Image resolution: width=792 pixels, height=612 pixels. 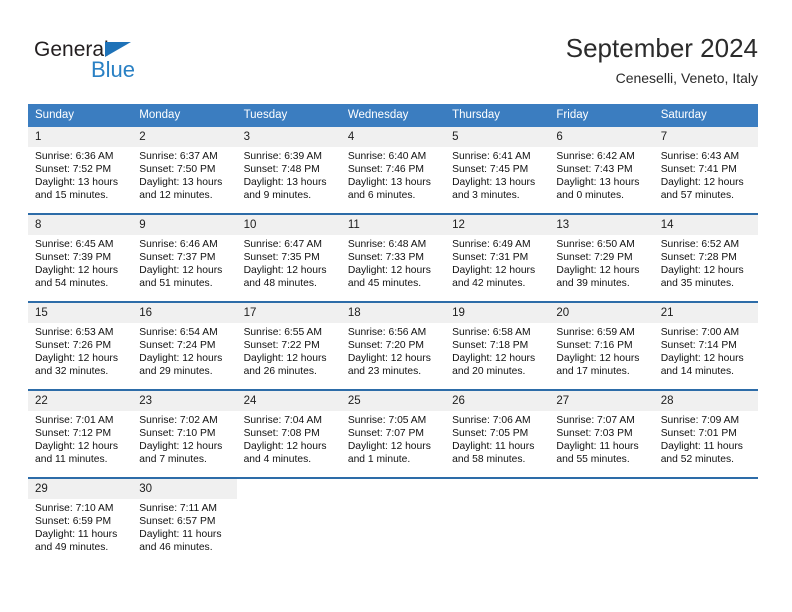 What do you see at coordinates (490, 258) in the screenshot?
I see `sunset-text: Sunset: 7:31 PM` at bounding box center [490, 258].